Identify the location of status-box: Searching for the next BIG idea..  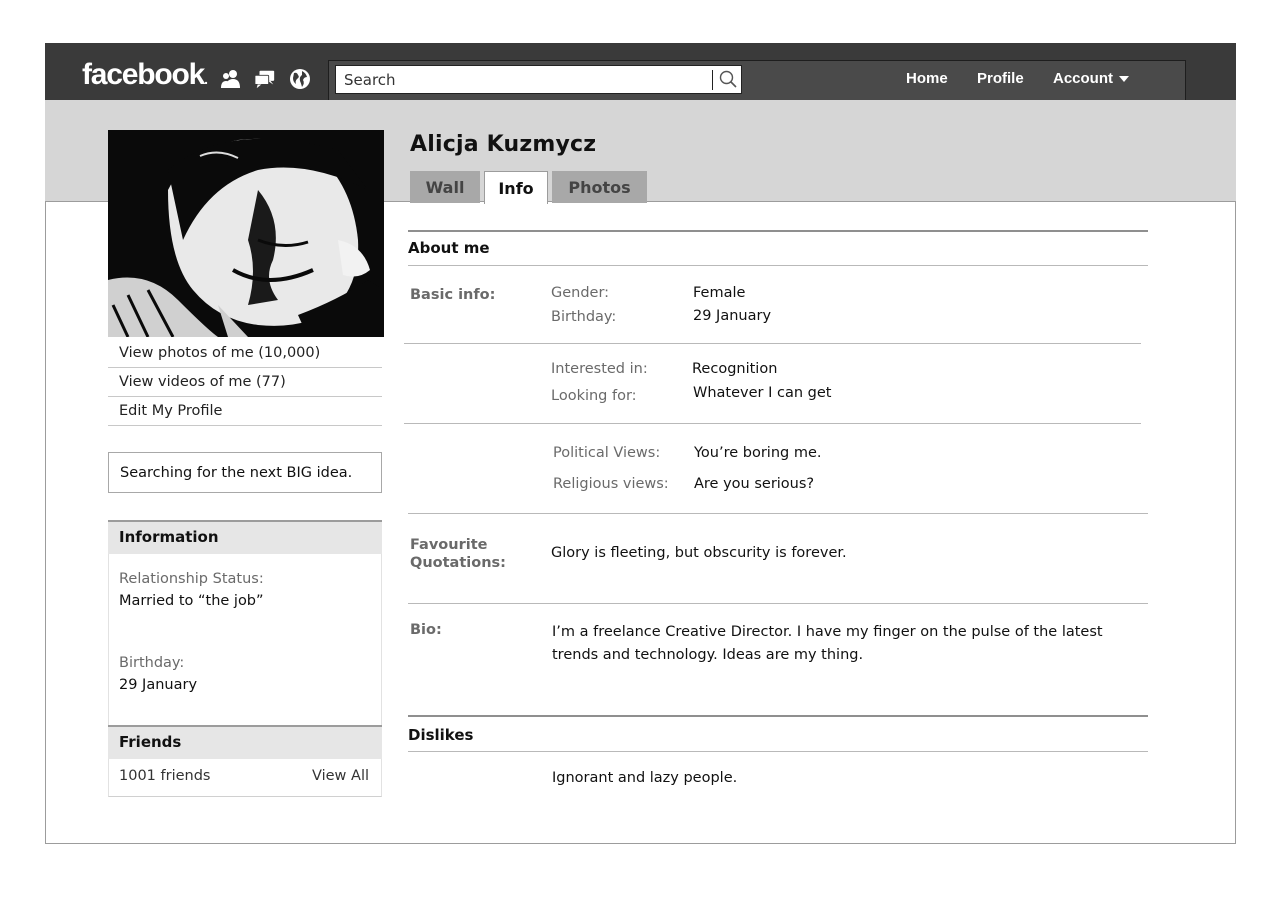
(245, 472).